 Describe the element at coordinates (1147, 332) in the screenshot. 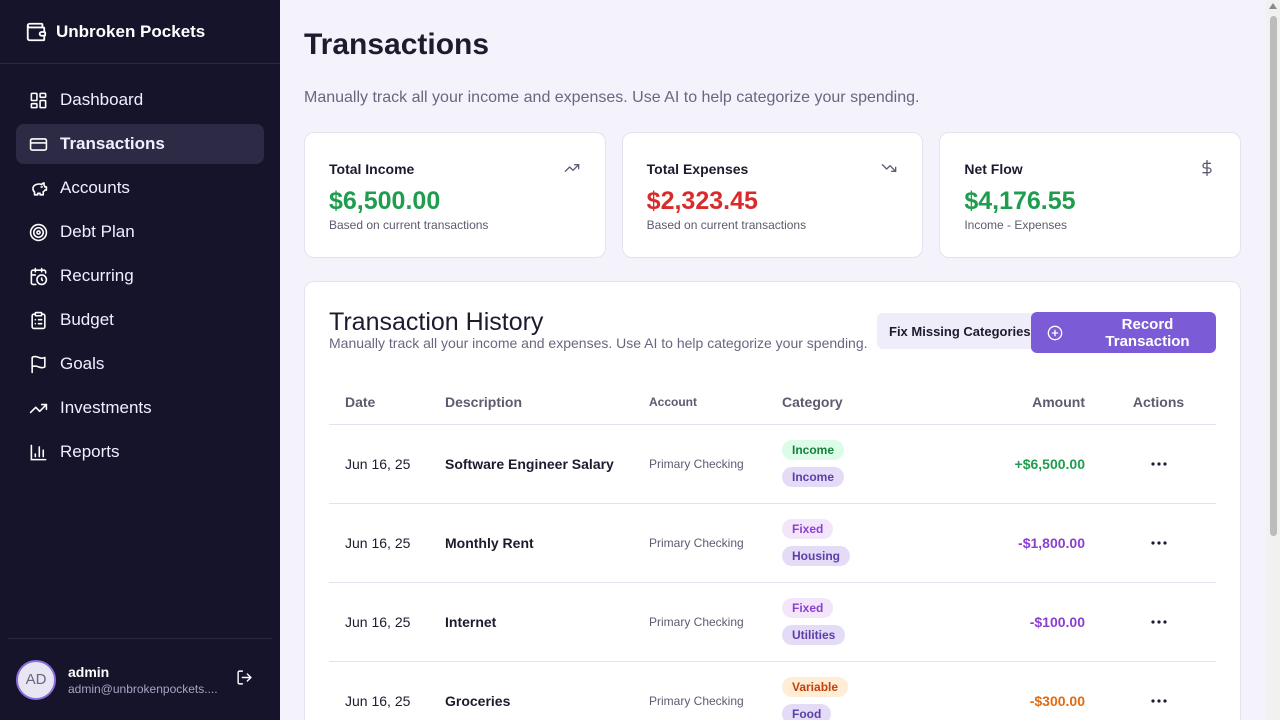

I see `record-transaction-label: Record Transaction` at that location.